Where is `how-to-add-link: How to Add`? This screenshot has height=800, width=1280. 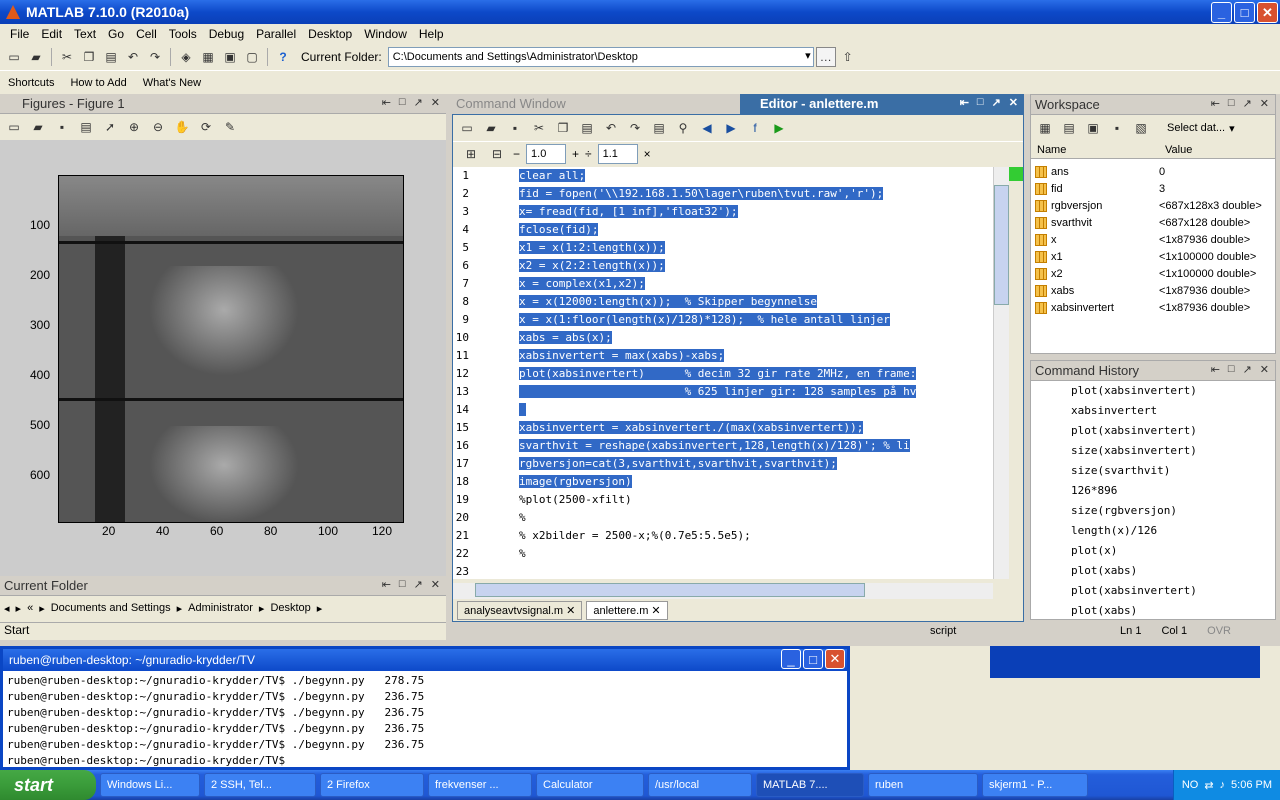 how-to-add-link: How to Add is located at coordinates (98, 83).